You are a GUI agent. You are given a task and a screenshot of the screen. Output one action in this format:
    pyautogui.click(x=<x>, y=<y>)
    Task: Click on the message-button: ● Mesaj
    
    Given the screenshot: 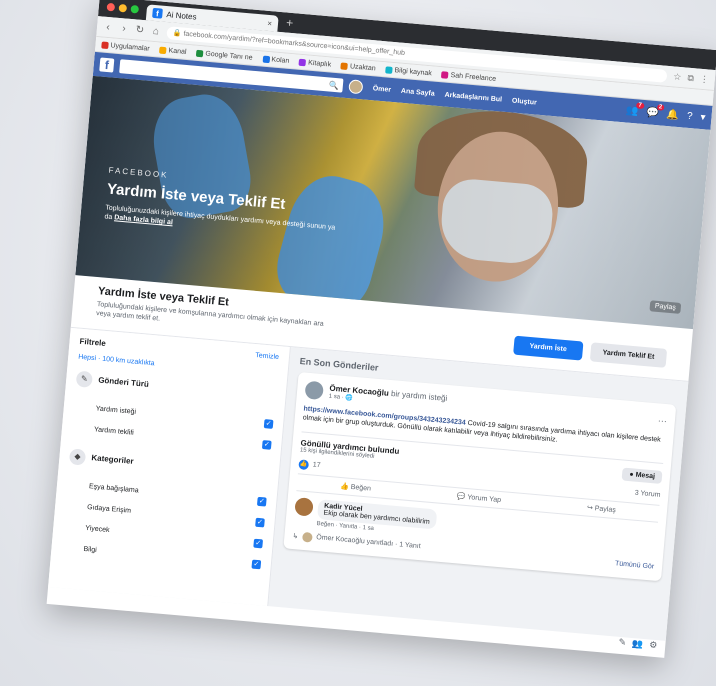 What is the action you would take?
    pyautogui.click(x=642, y=475)
    